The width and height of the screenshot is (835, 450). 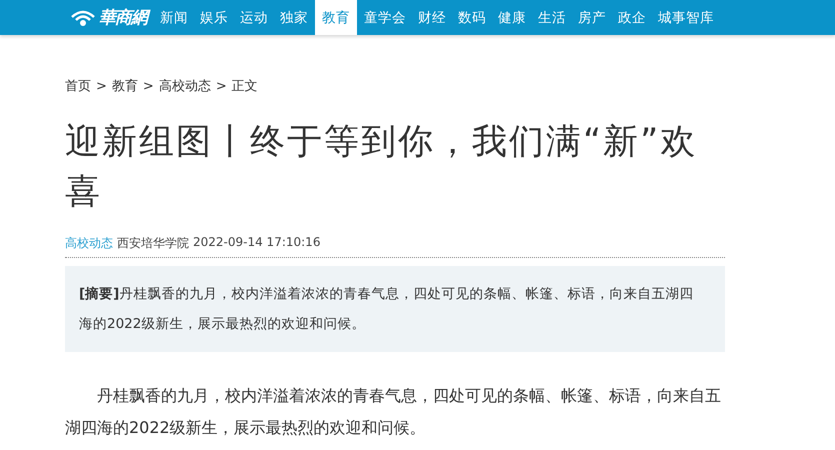 What do you see at coordinates (294, 17) in the screenshot?
I see `nav-link: 独家` at bounding box center [294, 17].